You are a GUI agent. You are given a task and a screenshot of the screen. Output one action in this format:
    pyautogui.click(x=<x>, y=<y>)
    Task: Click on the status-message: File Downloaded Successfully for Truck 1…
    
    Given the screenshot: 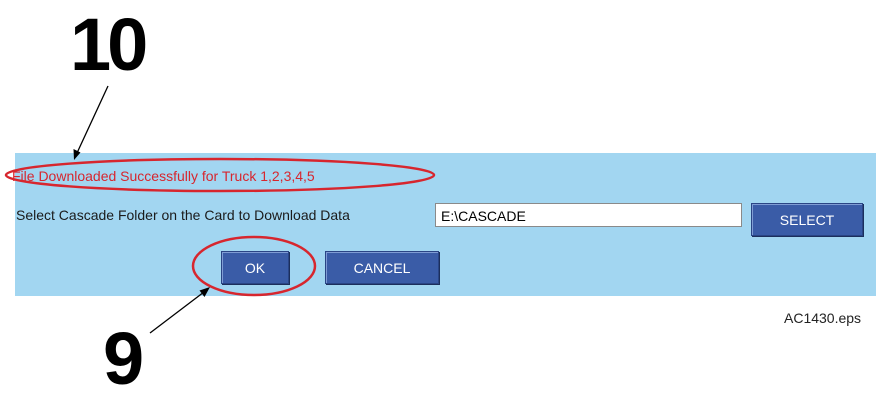 What is the action you would take?
    pyautogui.click(x=163, y=176)
    